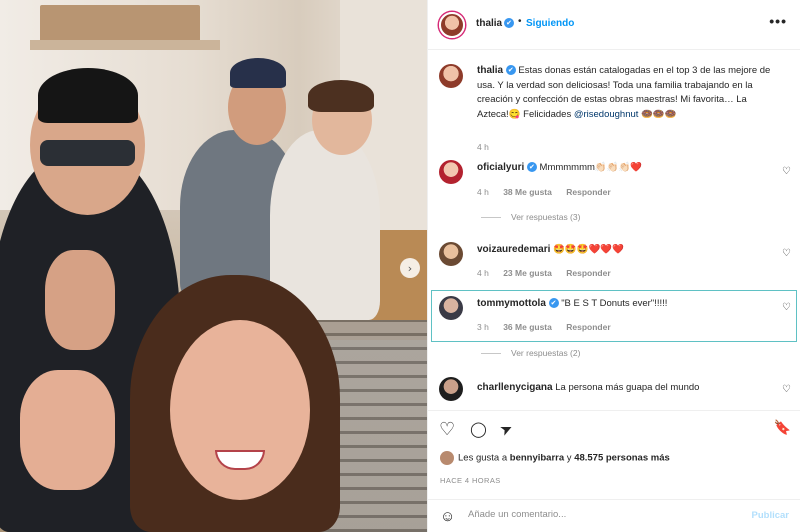 Image resolution: width=800 pixels, height=532 pixels. What do you see at coordinates (240, 410) in the screenshot?
I see `photo-woman-face` at bounding box center [240, 410].